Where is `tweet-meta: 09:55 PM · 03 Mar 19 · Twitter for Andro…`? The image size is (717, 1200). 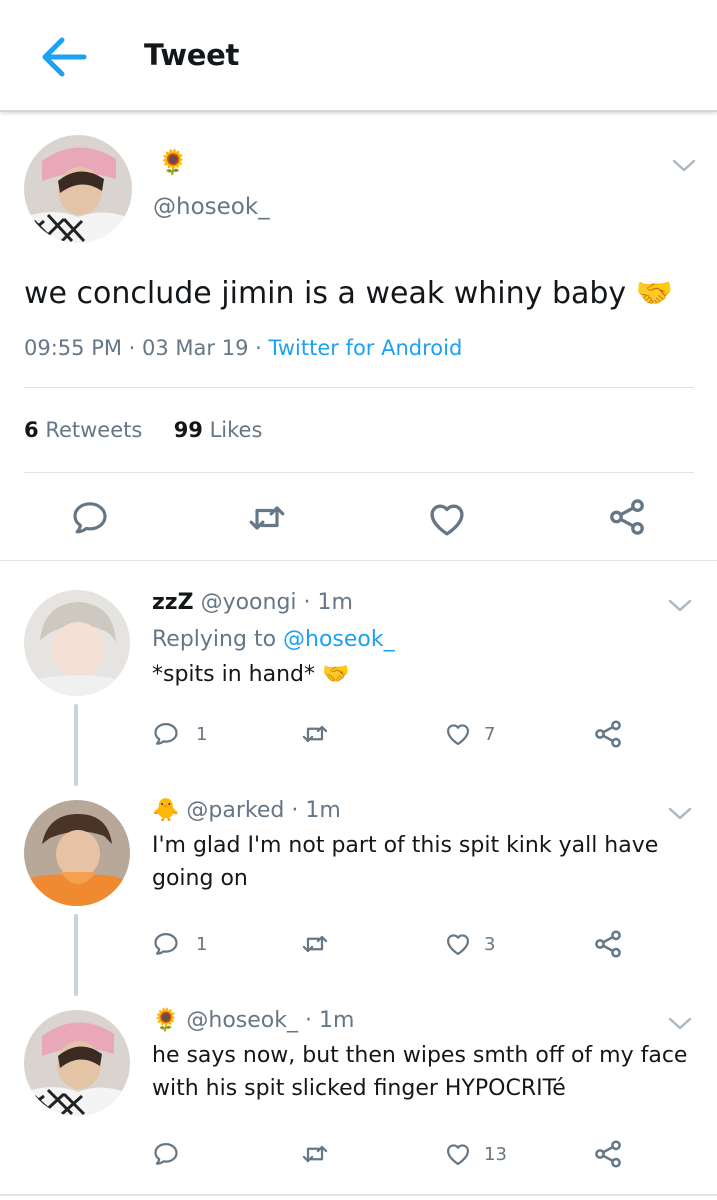 tweet-meta: 09:55 PM · 03 Mar 19 · Twitter for Andro… is located at coordinates (243, 348).